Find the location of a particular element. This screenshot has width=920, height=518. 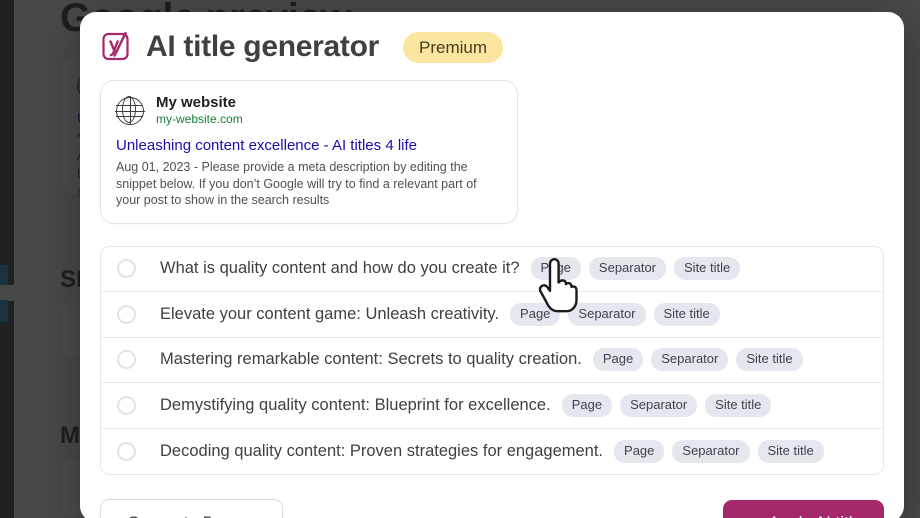

modal-header: AI title generator Premium is located at coordinates (492, 47).